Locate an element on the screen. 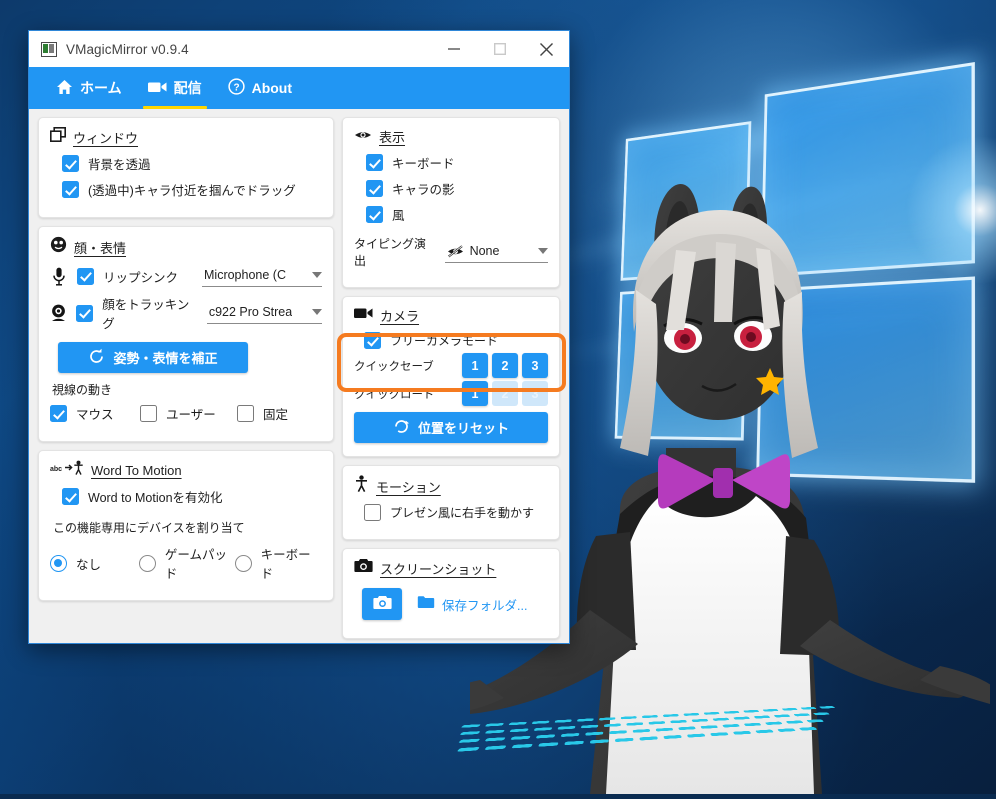  drag-character-label: (透過中)キャラ付近を掴んでドラッグ is located at coordinates (192, 191).